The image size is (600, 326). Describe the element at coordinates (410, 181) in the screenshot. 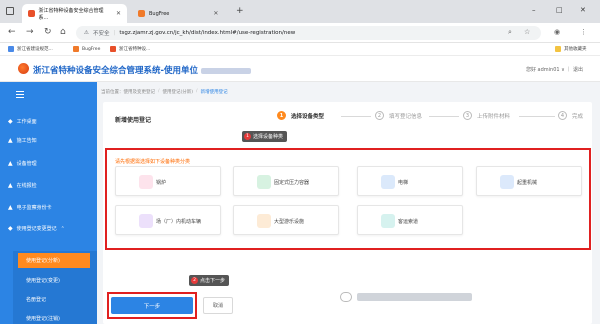

I see `equipment-tile-elevator: 电梯` at that location.